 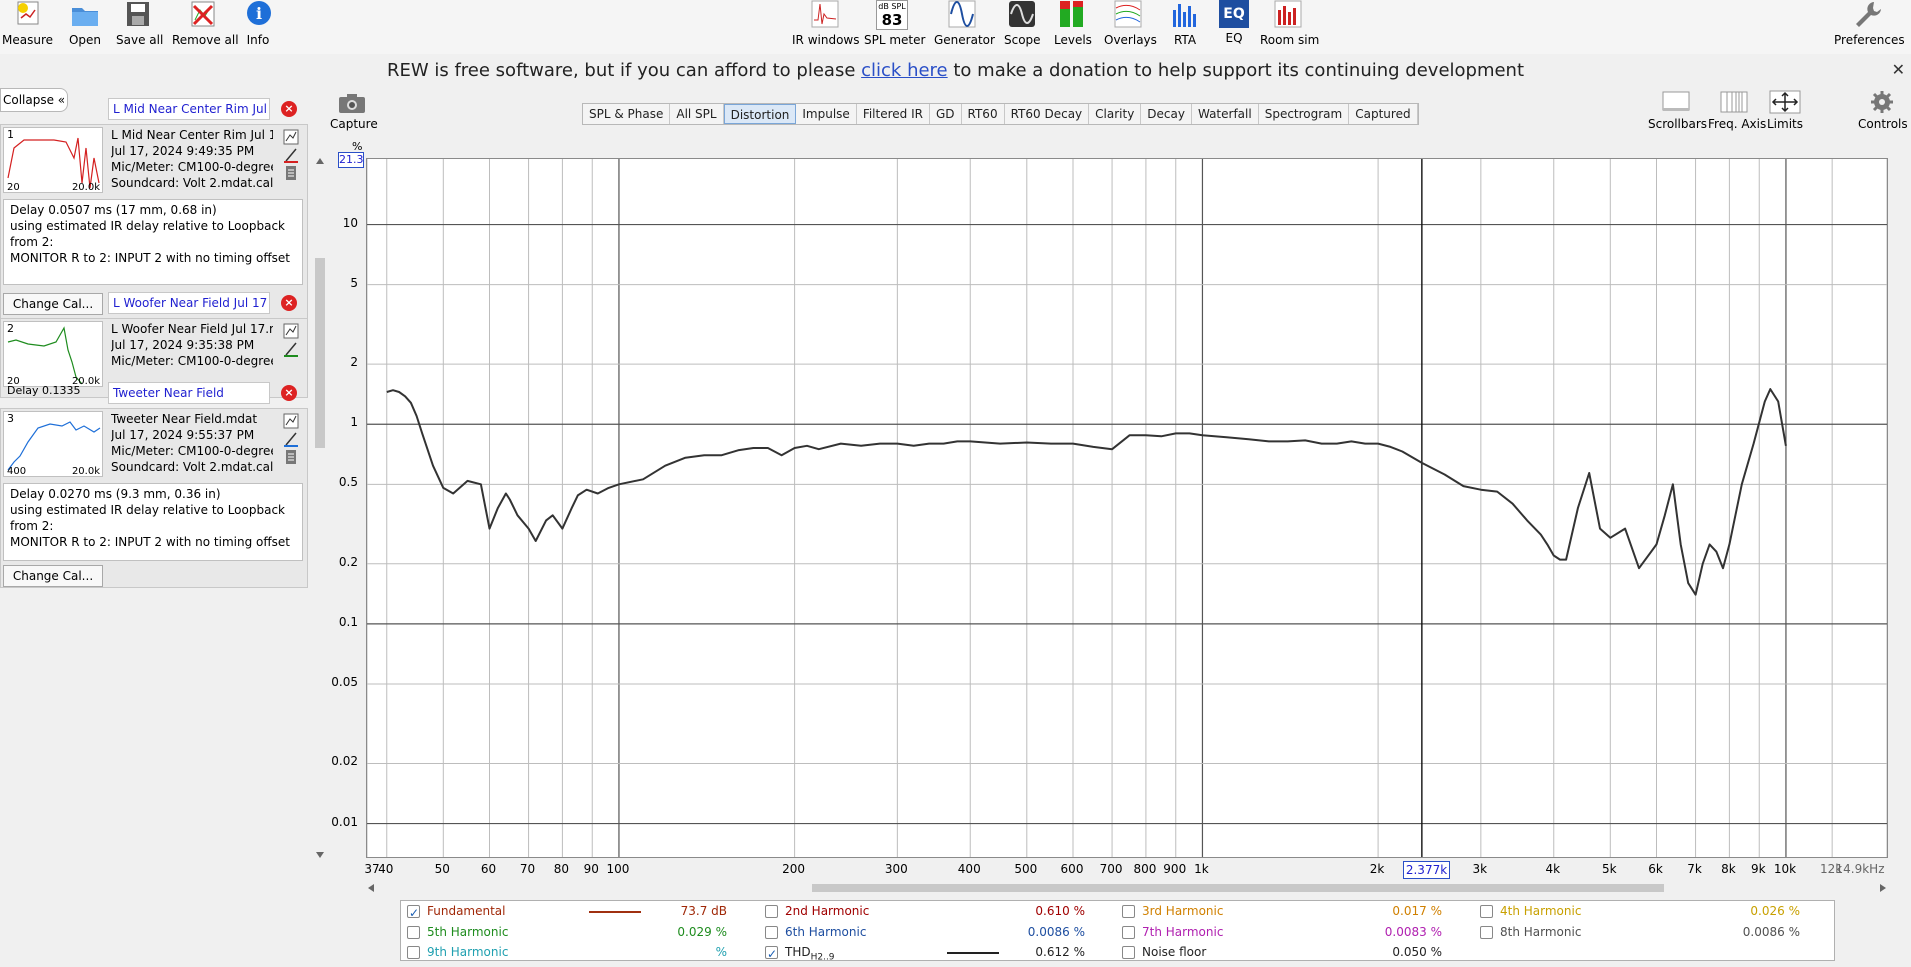 I want to click on scrollbar-track, so click(x=1127, y=888).